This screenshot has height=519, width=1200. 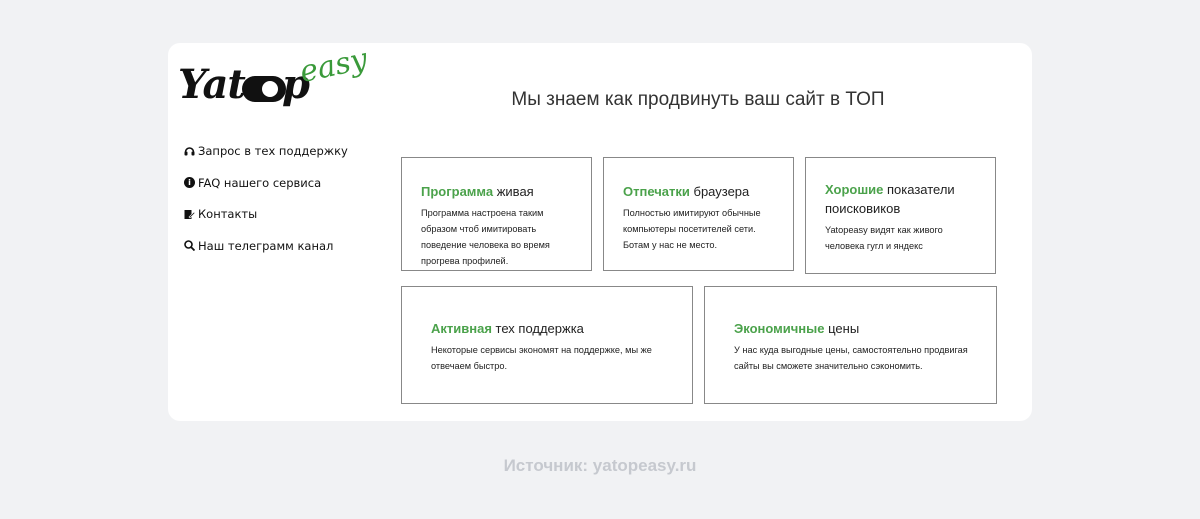 What do you see at coordinates (190, 214) in the screenshot?
I see `edit-icon` at bounding box center [190, 214].